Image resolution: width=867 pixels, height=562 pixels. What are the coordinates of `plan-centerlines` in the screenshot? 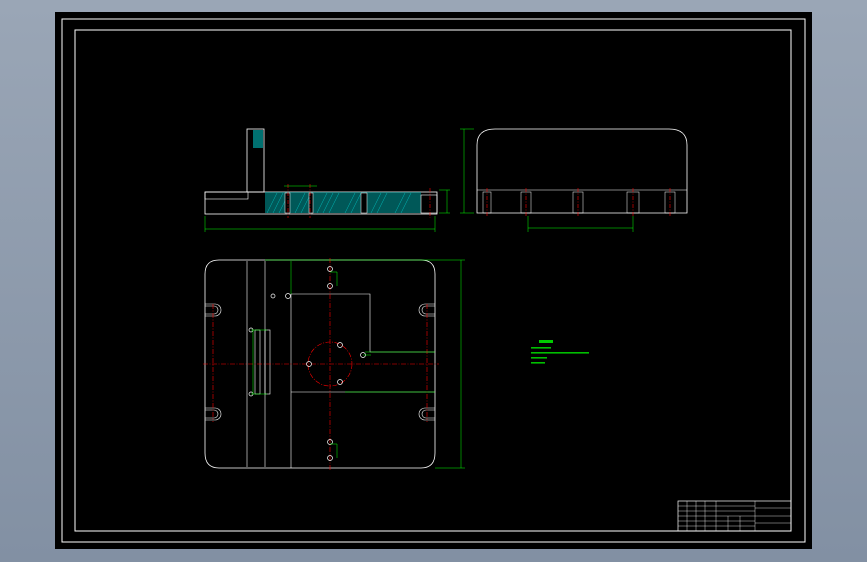 It's located at (321, 364).